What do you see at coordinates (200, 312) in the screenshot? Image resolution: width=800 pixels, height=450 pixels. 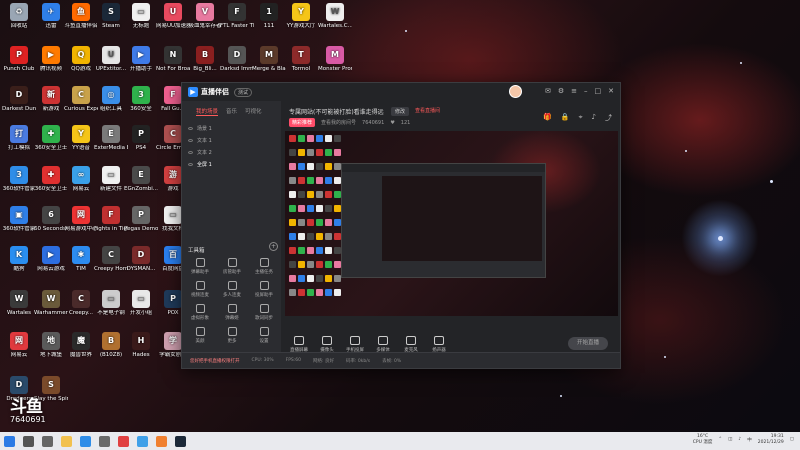 I see `tool-item: 虚拟形象` at bounding box center [200, 312].